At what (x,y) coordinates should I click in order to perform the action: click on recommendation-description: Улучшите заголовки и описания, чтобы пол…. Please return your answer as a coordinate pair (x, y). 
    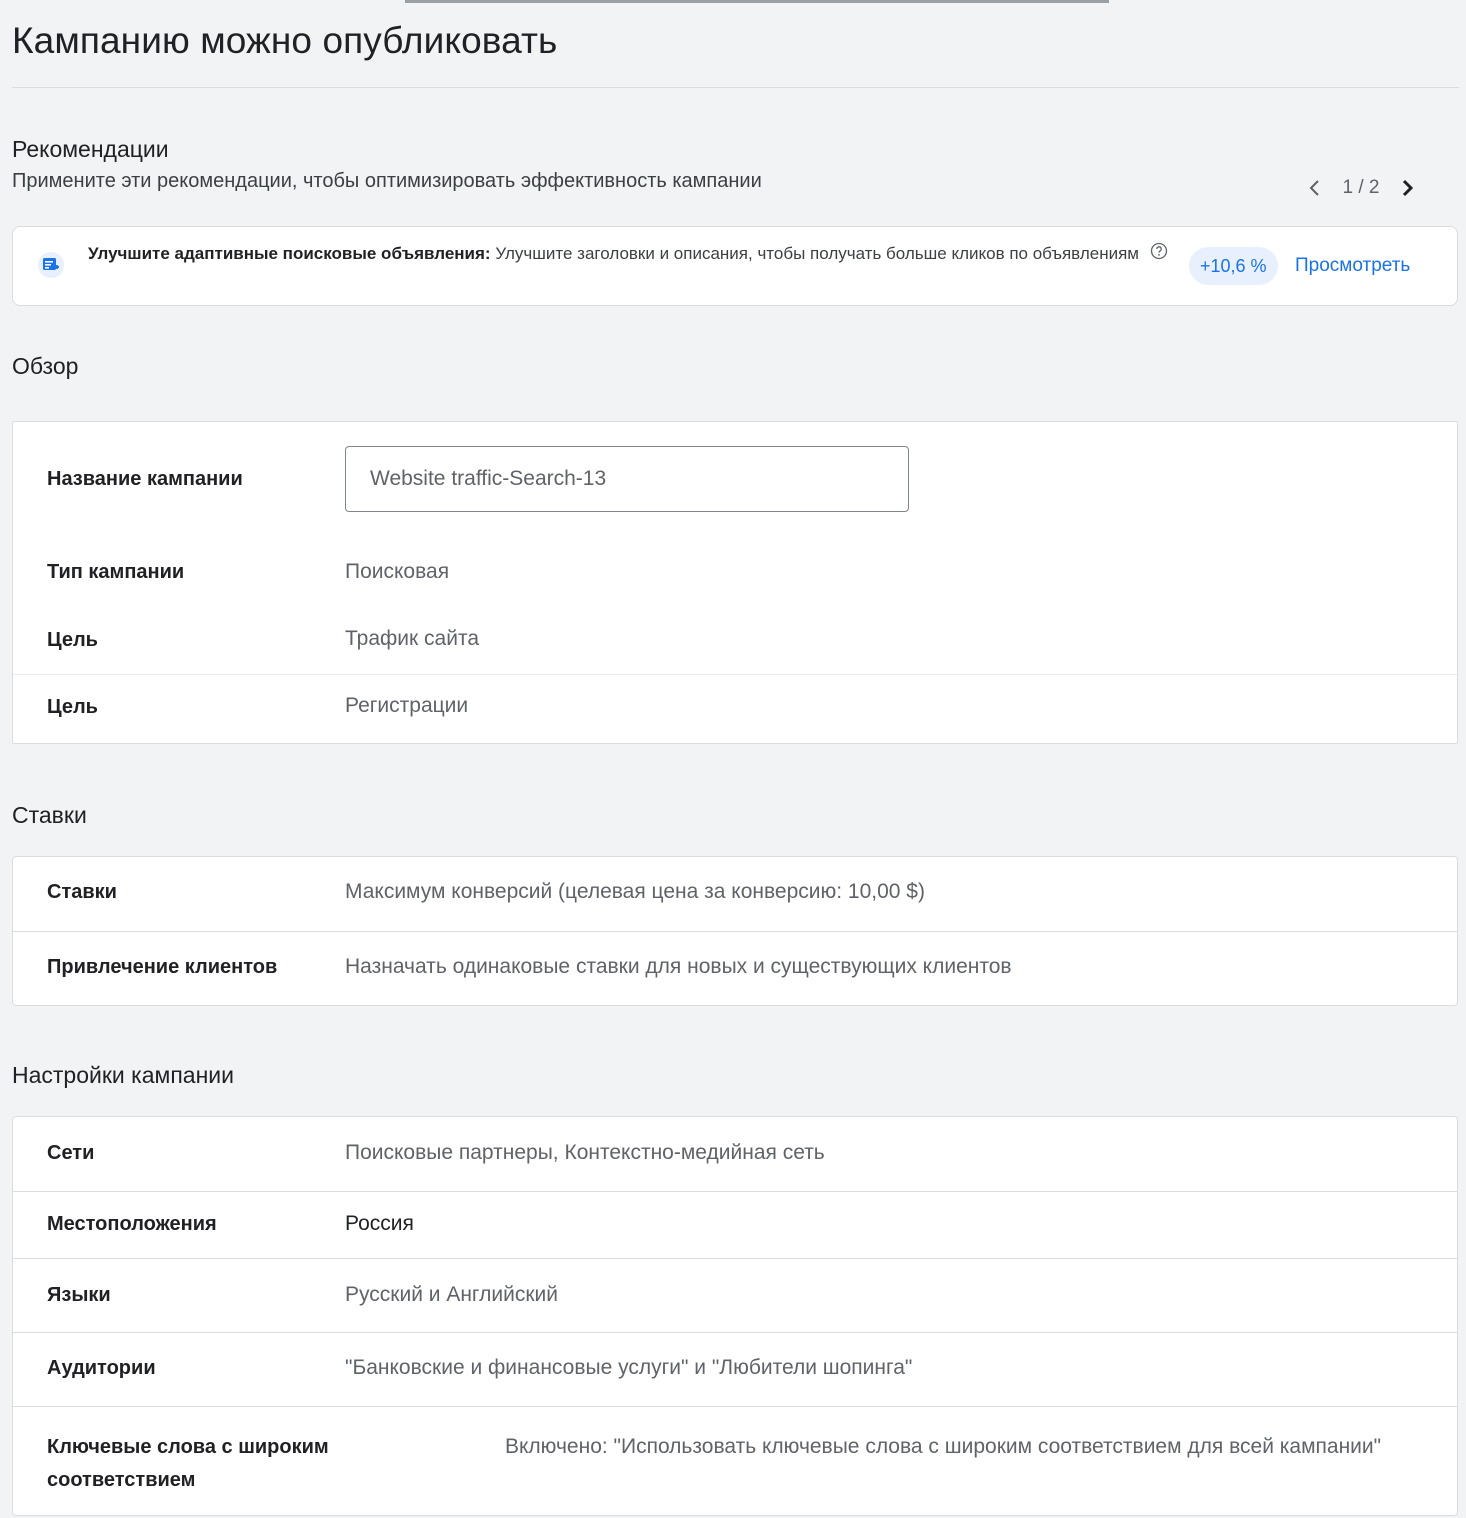
    Looking at the image, I should click on (817, 253).